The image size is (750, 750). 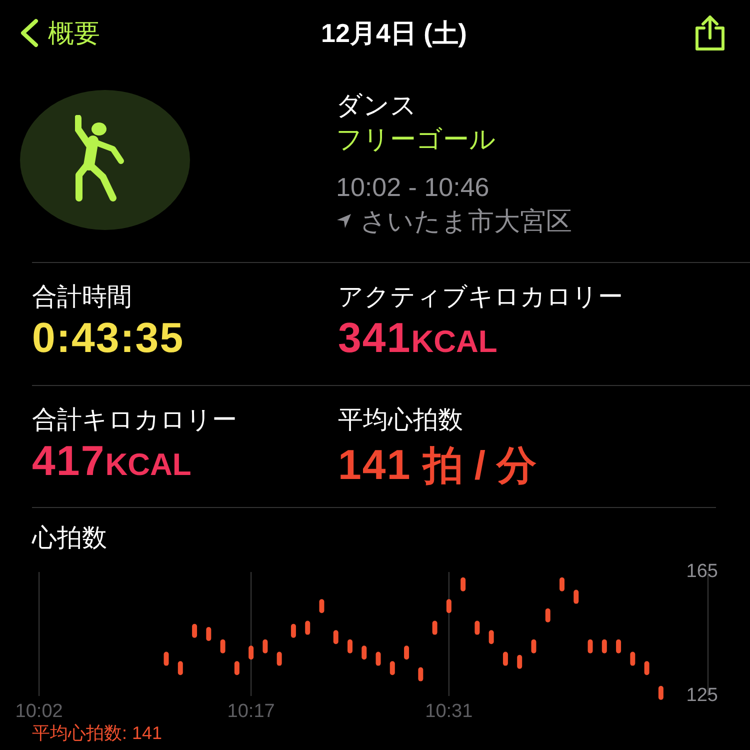 What do you see at coordinates (401, 420) in the screenshot?
I see `stat-label: 平均心拍数` at bounding box center [401, 420].